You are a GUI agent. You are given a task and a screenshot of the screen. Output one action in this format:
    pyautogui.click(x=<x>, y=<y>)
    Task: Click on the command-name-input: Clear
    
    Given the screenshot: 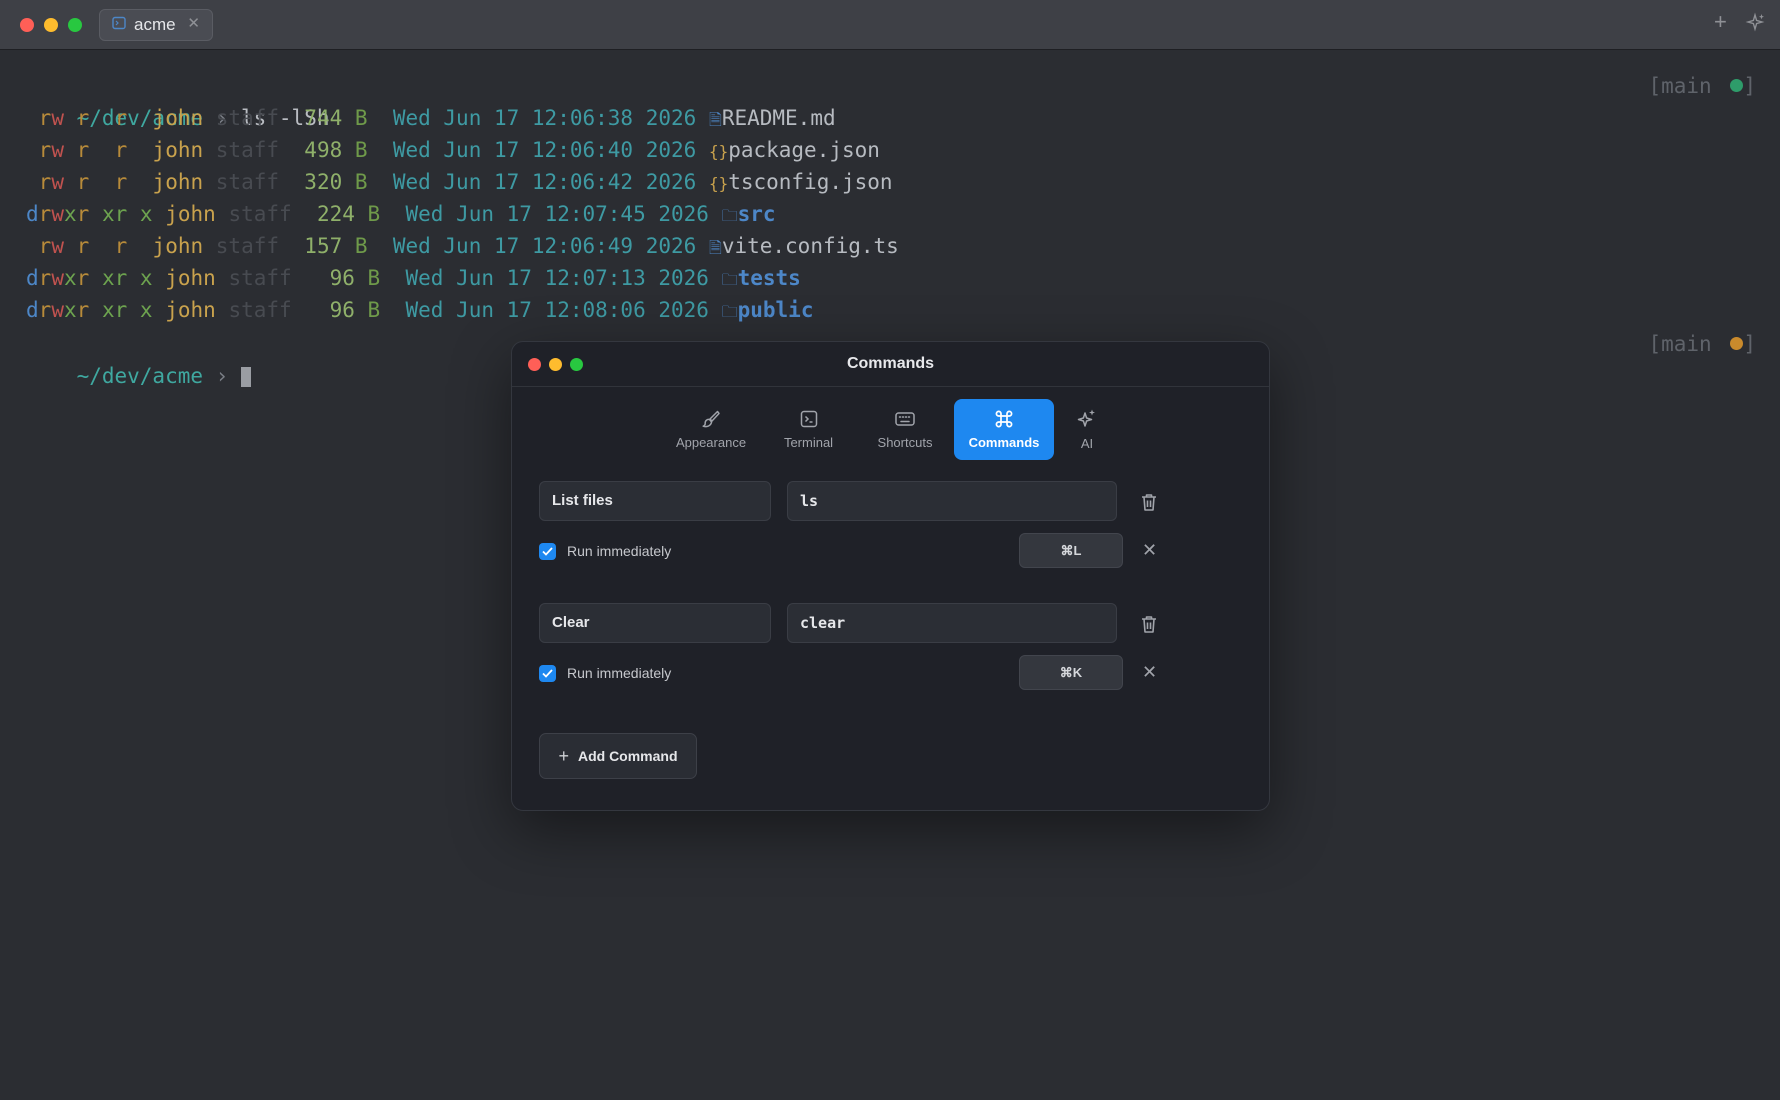 What is the action you would take?
    pyautogui.click(x=655, y=623)
    